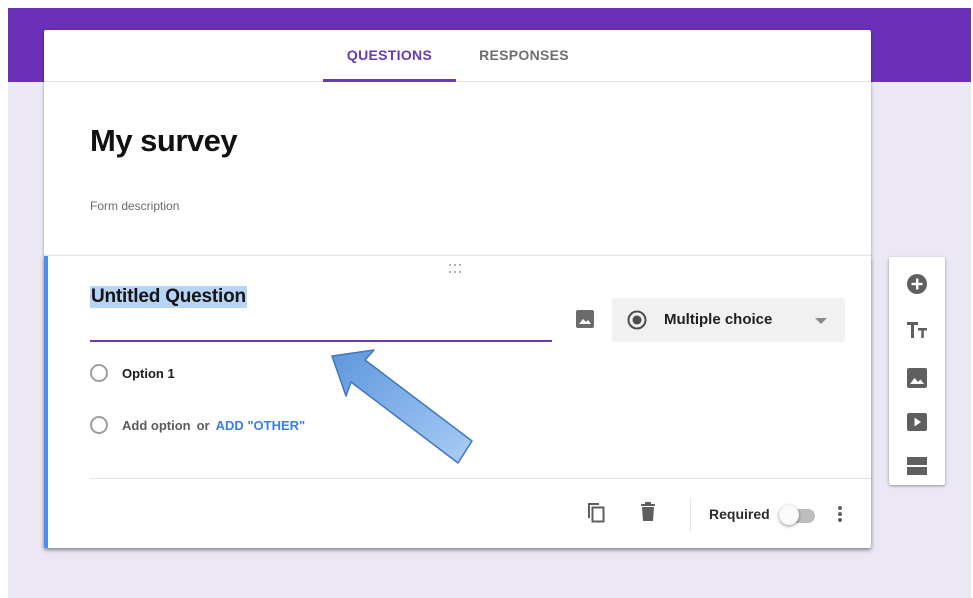 The image size is (973, 598). I want to click on card-divider, so click(480, 478).